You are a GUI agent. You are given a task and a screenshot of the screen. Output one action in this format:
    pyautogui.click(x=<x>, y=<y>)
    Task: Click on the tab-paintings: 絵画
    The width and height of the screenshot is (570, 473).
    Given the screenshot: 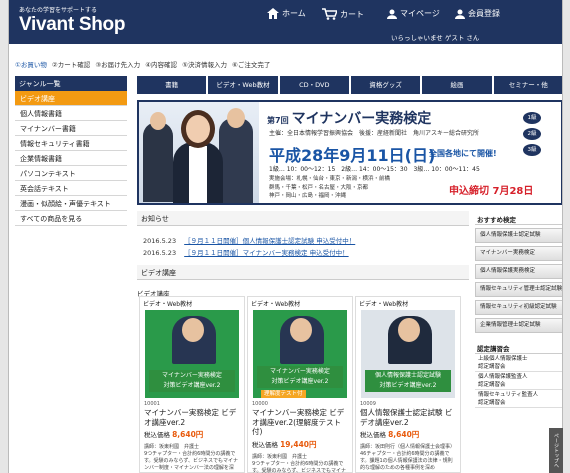 What is the action you would take?
    pyautogui.click(x=457, y=85)
    